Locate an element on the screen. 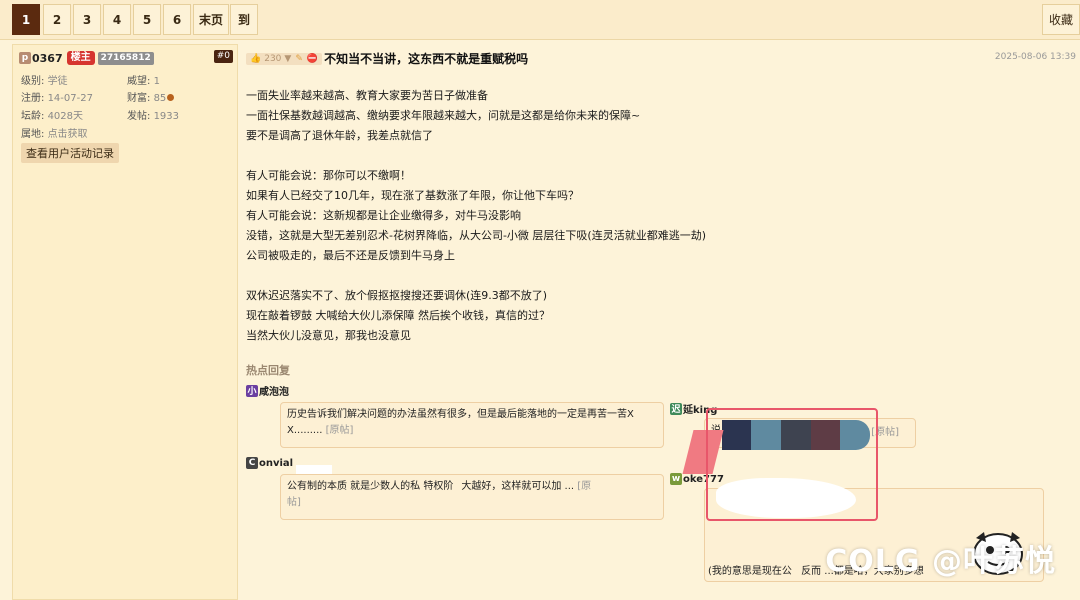 The image size is (1080, 600). page-button-4: 4 is located at coordinates (117, 19).